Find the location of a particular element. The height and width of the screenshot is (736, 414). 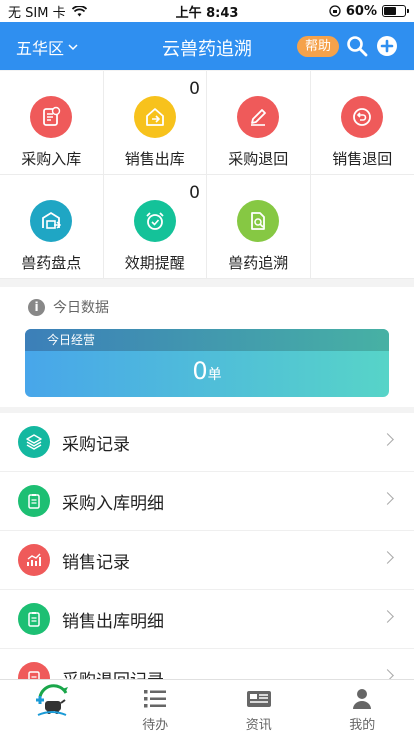

home-logo-icon is located at coordinates (52, 701).